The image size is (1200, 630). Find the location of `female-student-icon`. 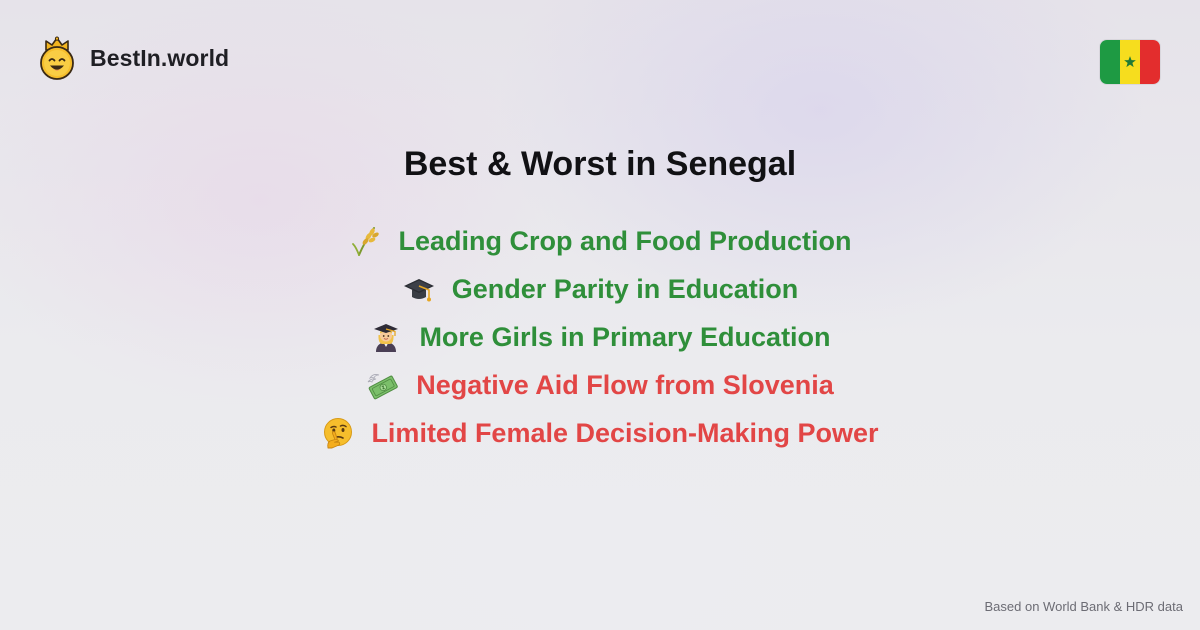

female-student-icon is located at coordinates (386, 337).